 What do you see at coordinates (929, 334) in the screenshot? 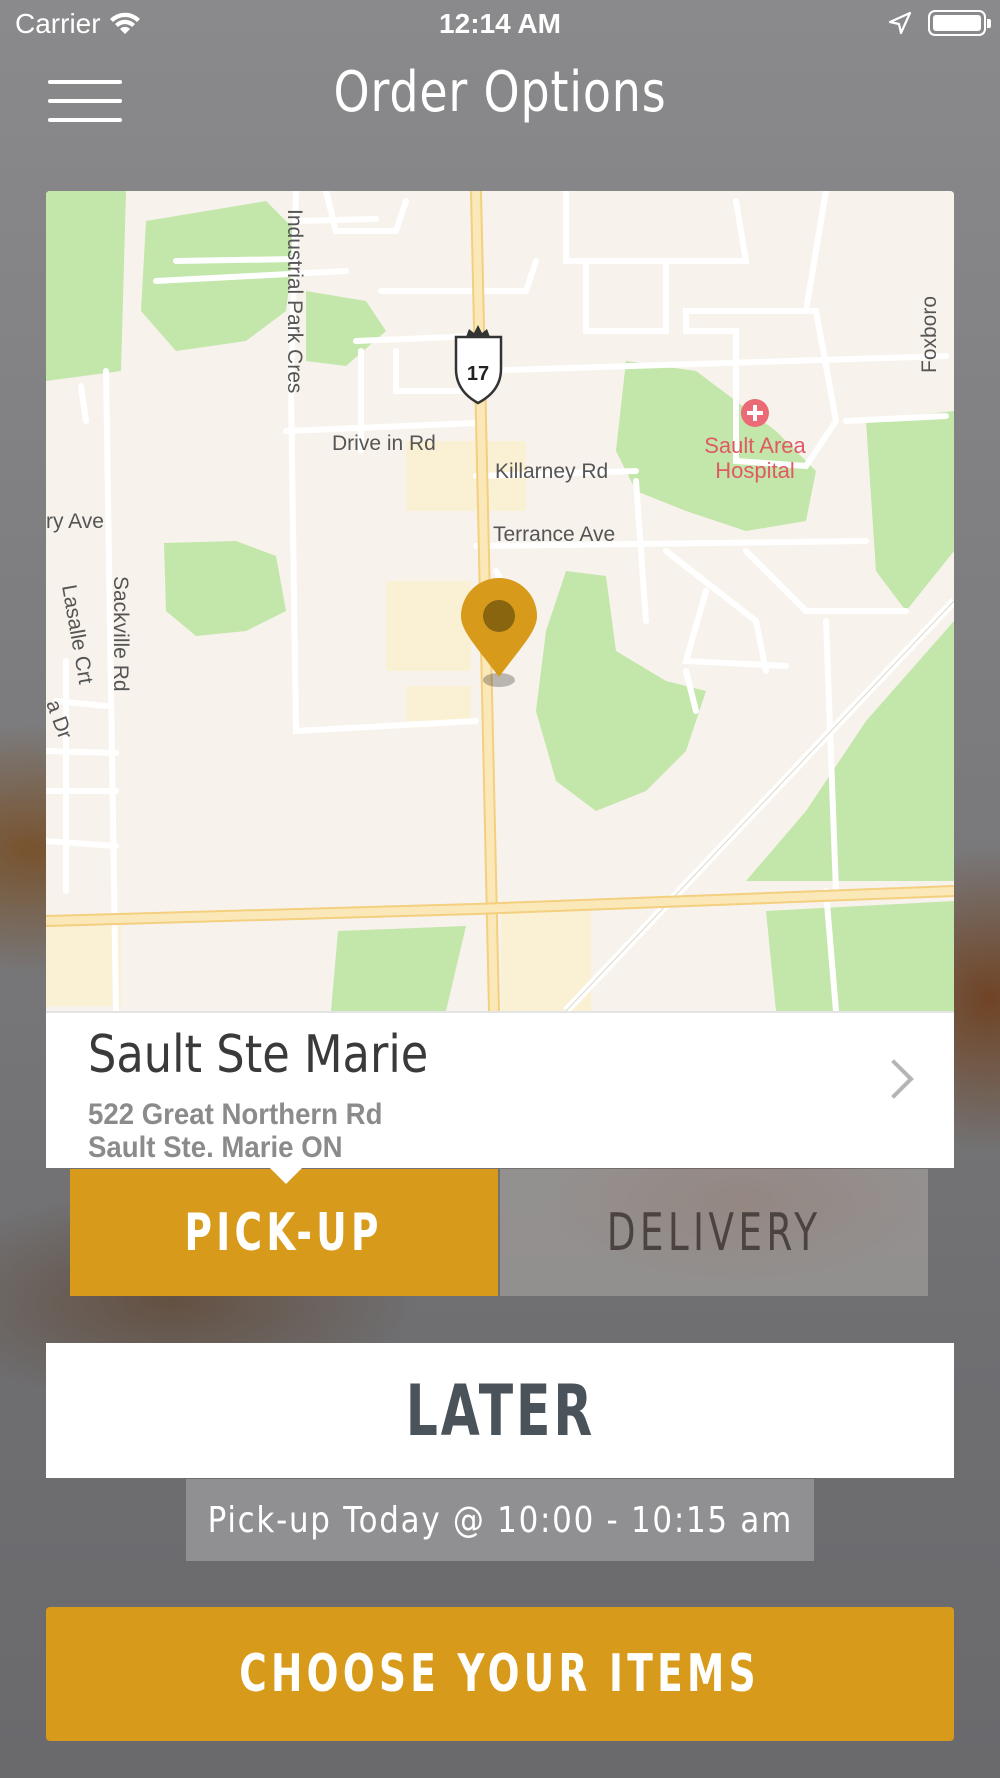
I see `street-label-foxboro: Foxboro` at bounding box center [929, 334].